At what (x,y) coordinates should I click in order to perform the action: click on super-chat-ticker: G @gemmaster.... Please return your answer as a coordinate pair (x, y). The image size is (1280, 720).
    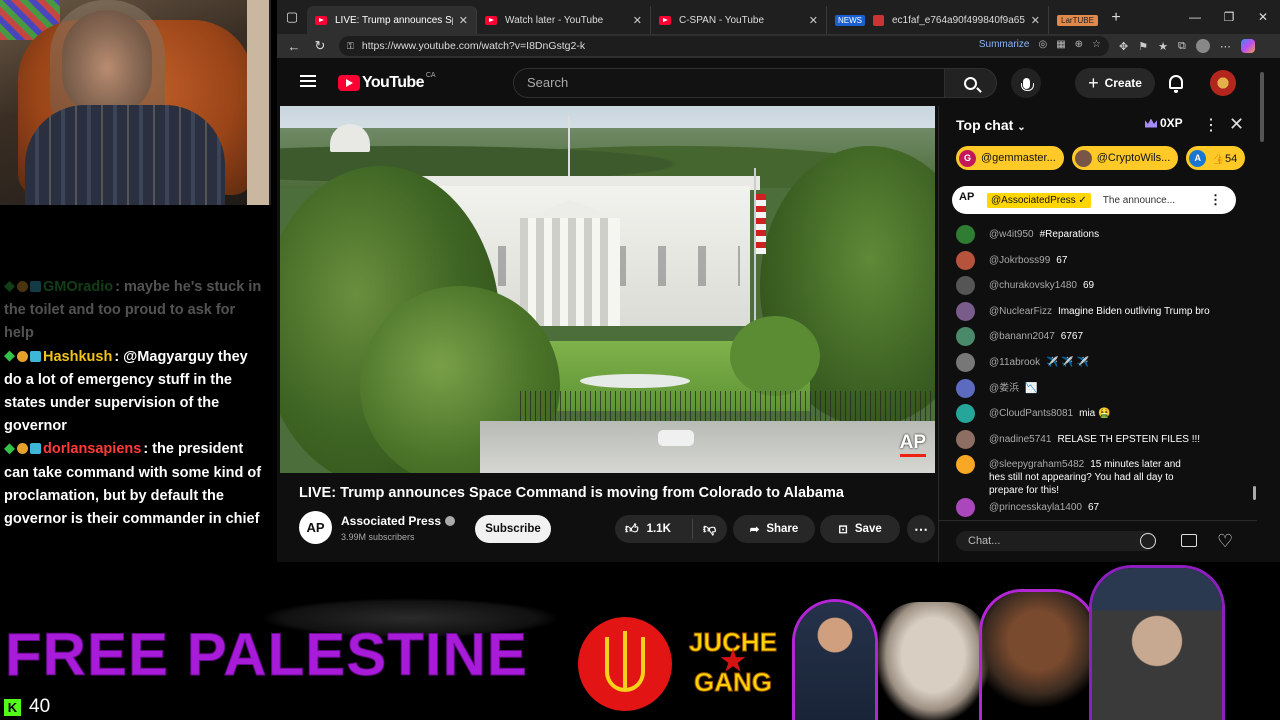
    Looking at the image, I should click on (1010, 158).